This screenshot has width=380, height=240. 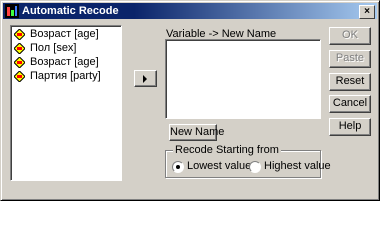 What do you see at coordinates (350, 59) in the screenshot?
I see `paste-button: Paste` at bounding box center [350, 59].